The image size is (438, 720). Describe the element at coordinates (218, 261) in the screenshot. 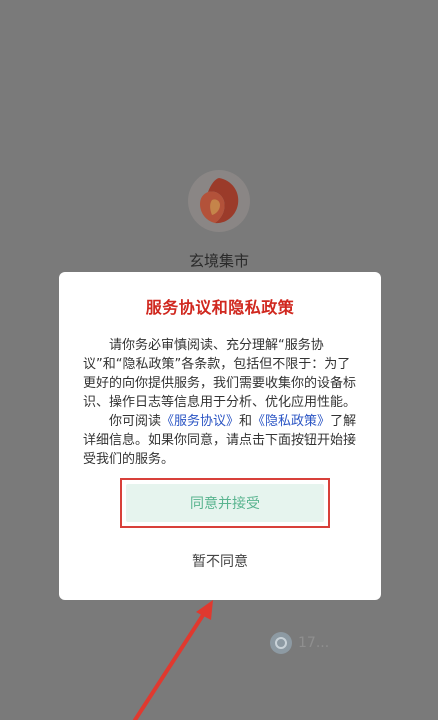

I see `app-name: 玄境集市` at that location.